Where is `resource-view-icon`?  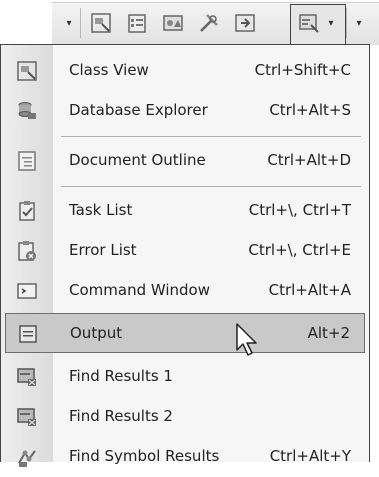 resource-view-icon is located at coordinates (173, 23).